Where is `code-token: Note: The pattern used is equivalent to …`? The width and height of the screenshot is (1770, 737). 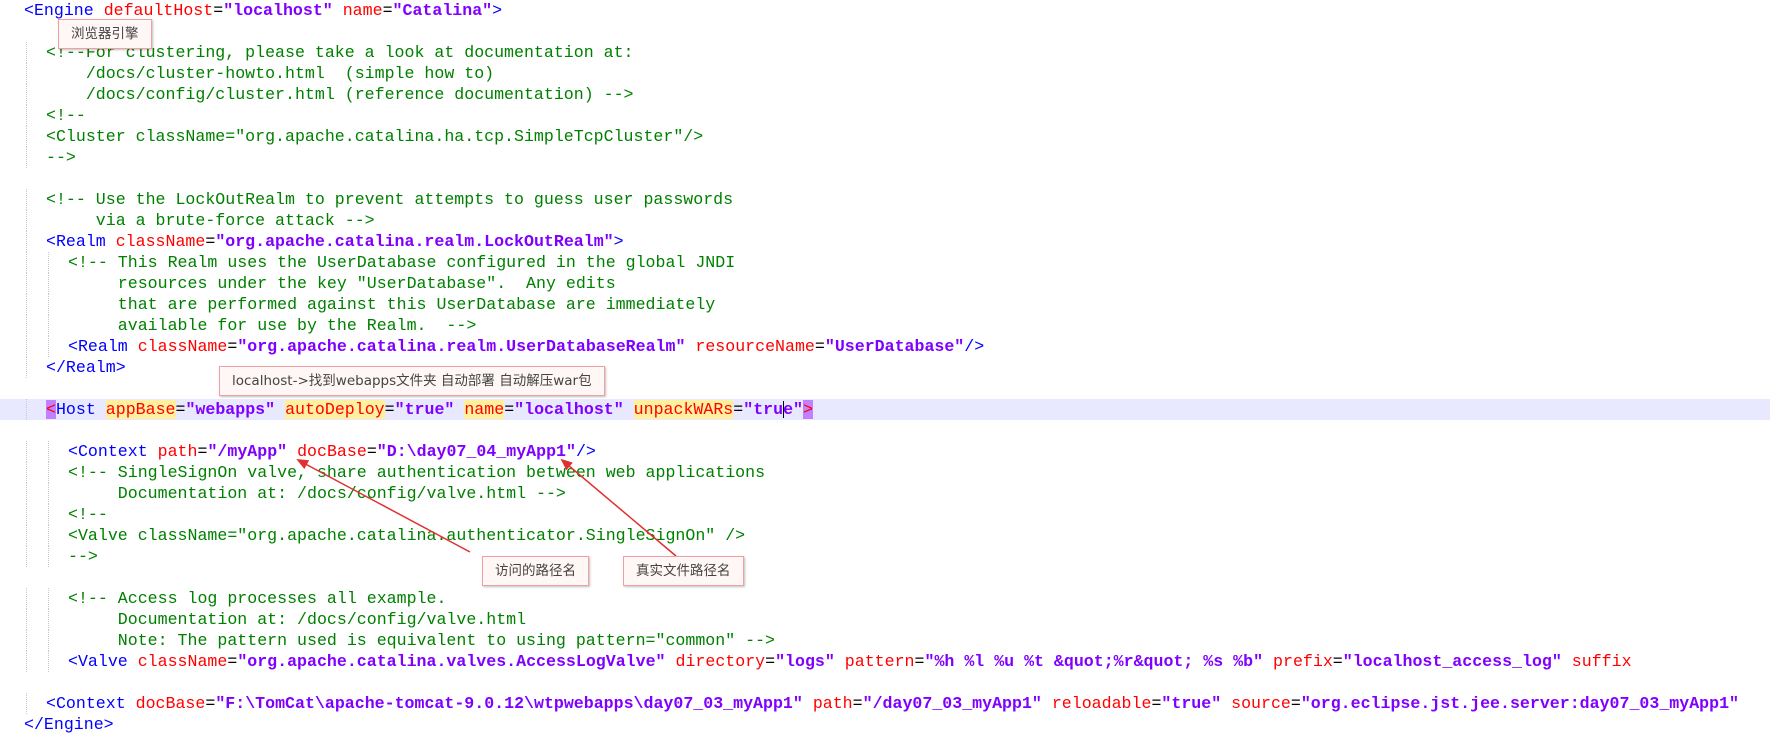 code-token: Note: The pattern used is equivalent to … is located at coordinates (422, 640).